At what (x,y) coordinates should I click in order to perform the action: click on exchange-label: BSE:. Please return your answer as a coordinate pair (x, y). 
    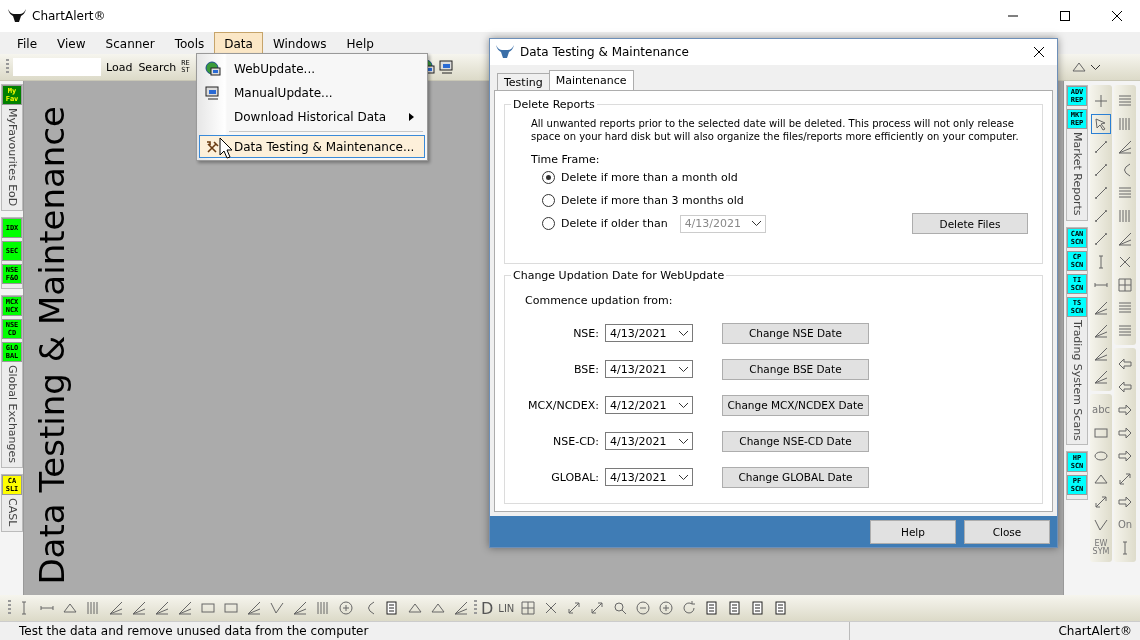
    Looking at the image, I should click on (586, 369).